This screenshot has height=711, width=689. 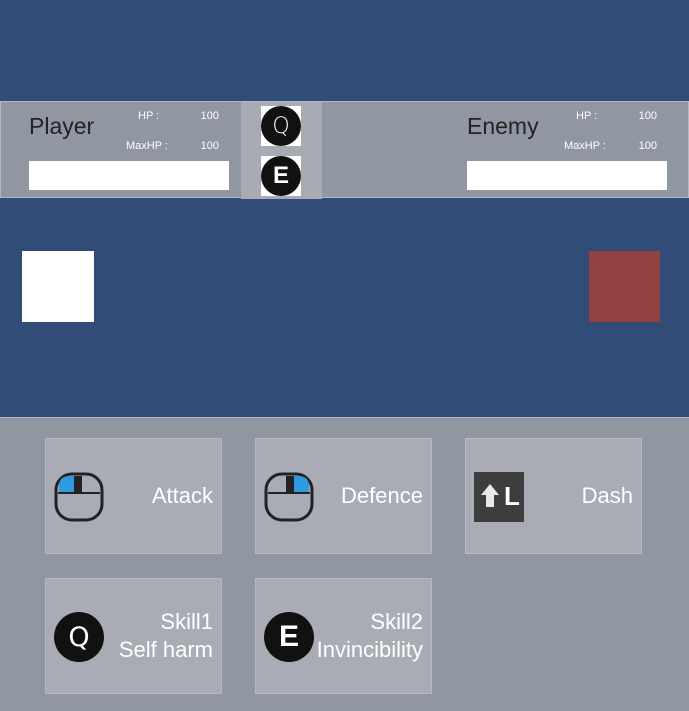 I want to click on defence-label-line: Defence, so click(x=382, y=495).